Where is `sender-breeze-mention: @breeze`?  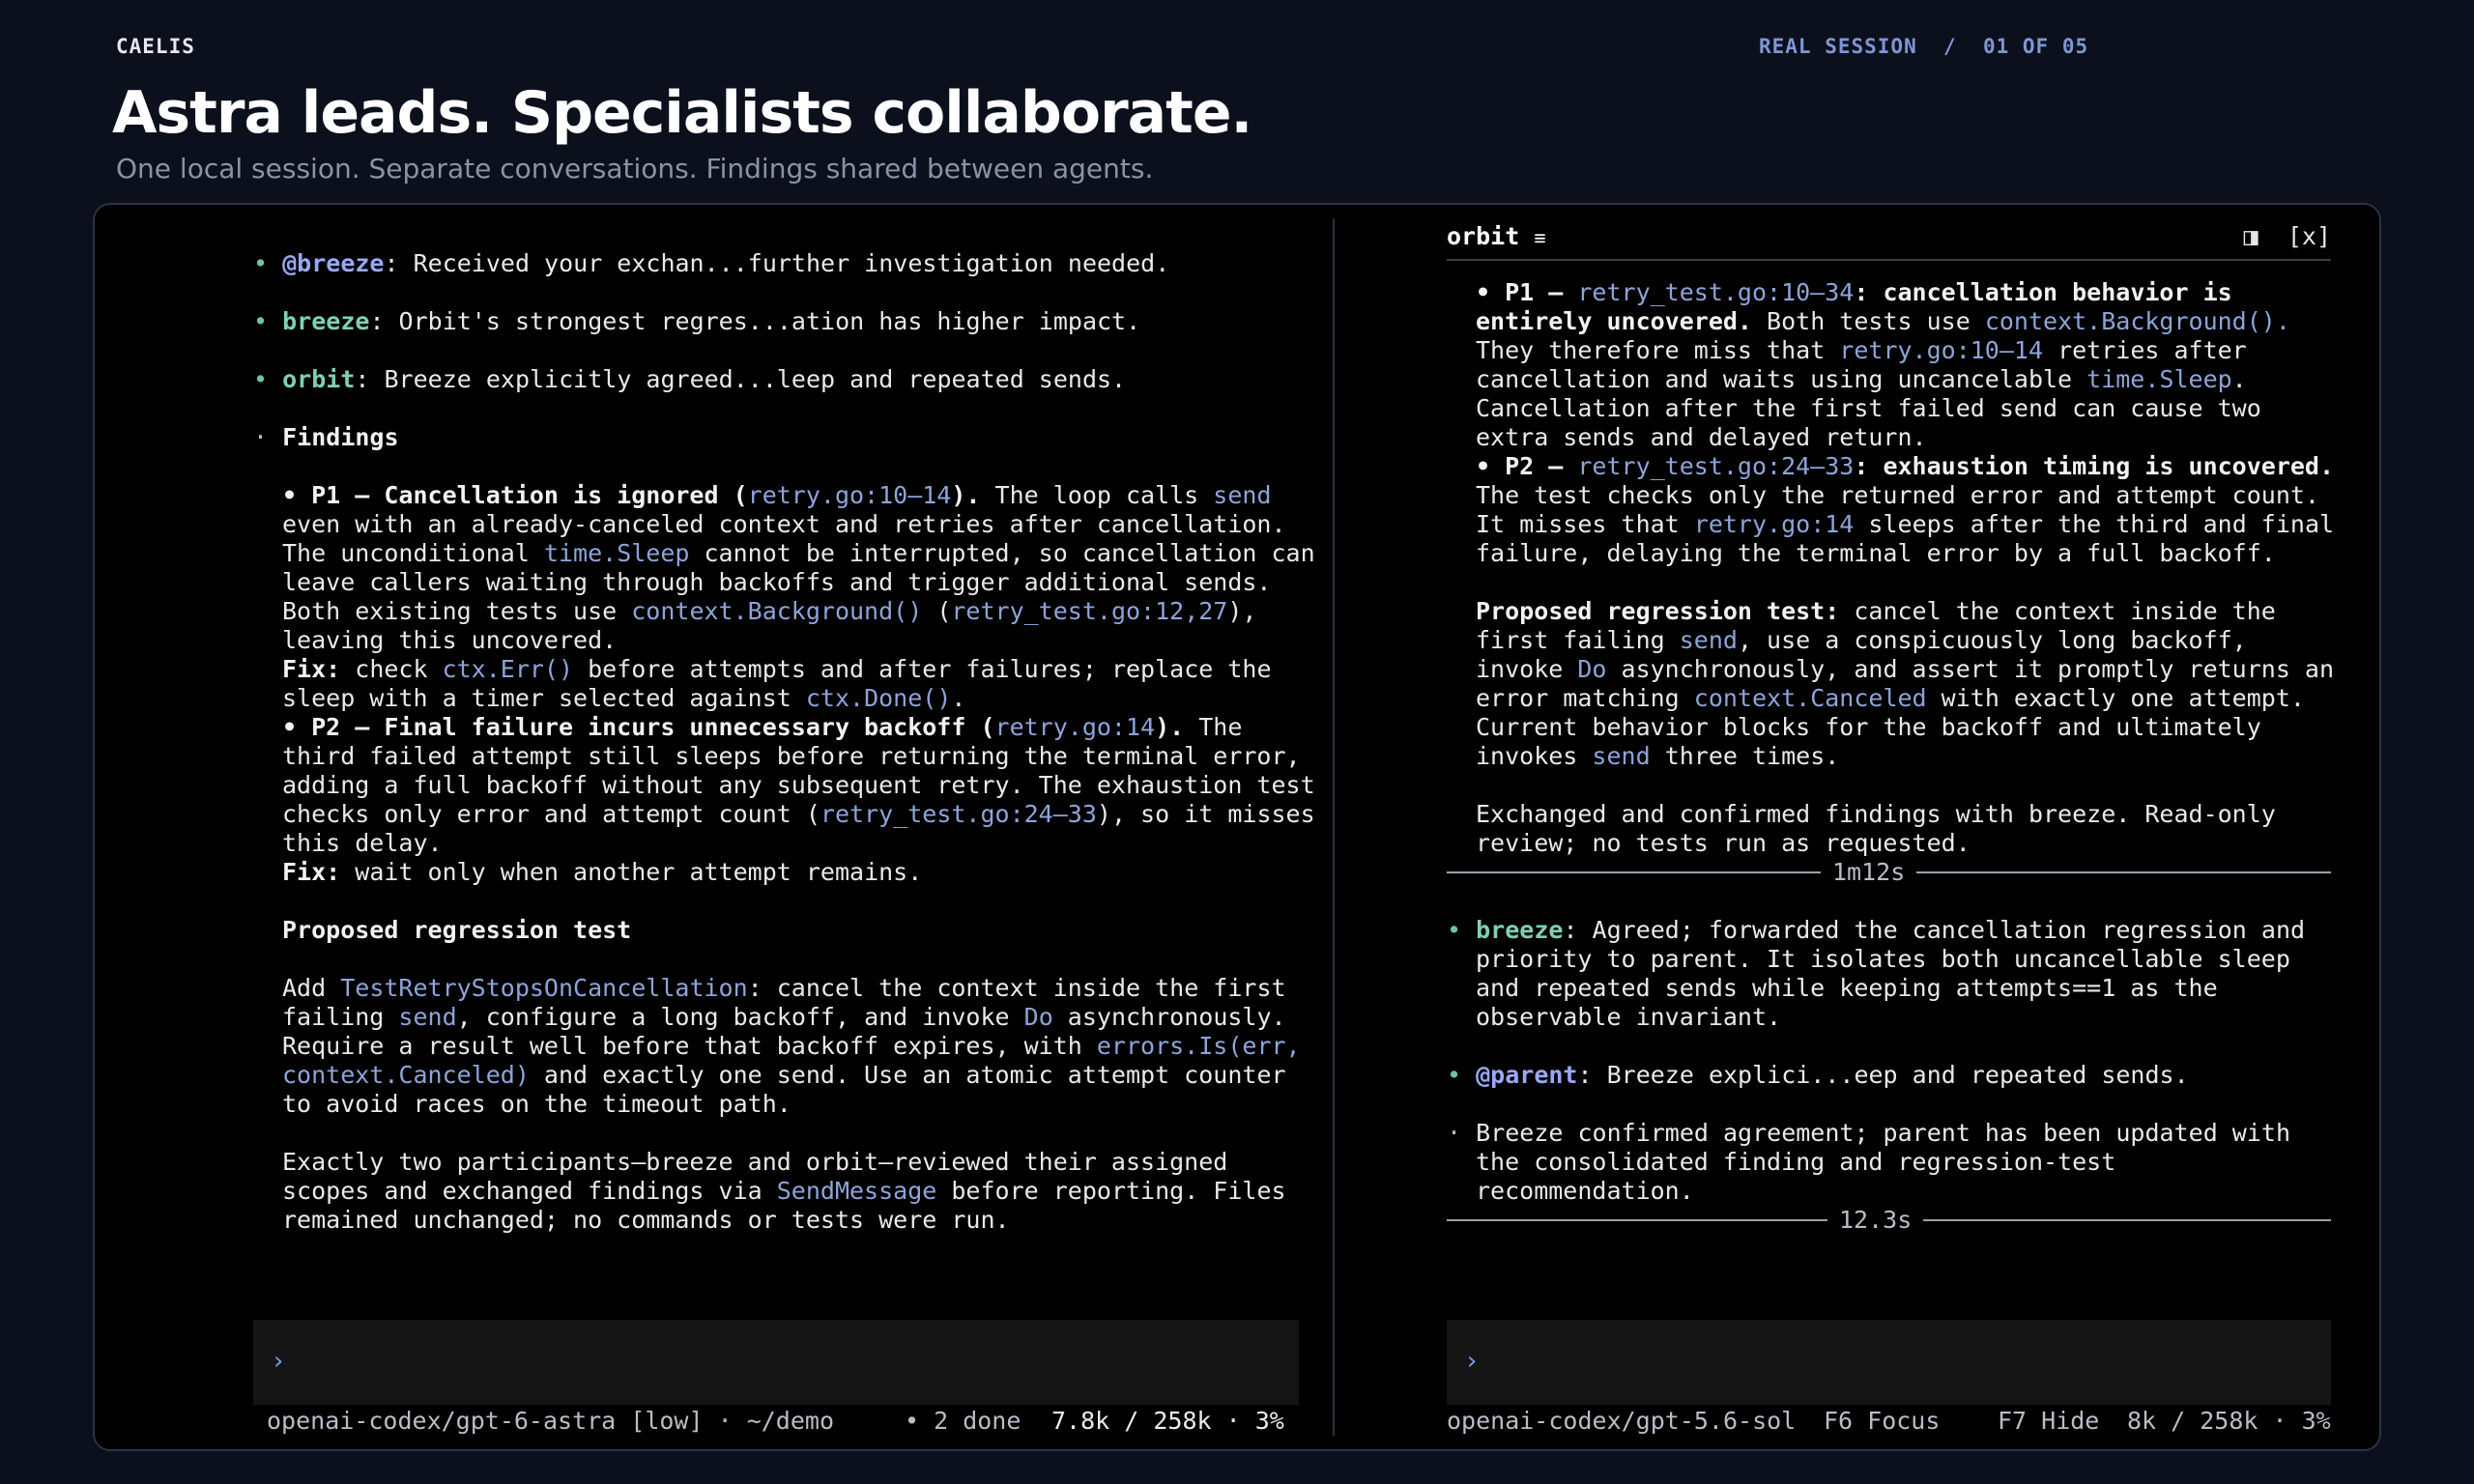 sender-breeze-mention: @breeze is located at coordinates (334, 263).